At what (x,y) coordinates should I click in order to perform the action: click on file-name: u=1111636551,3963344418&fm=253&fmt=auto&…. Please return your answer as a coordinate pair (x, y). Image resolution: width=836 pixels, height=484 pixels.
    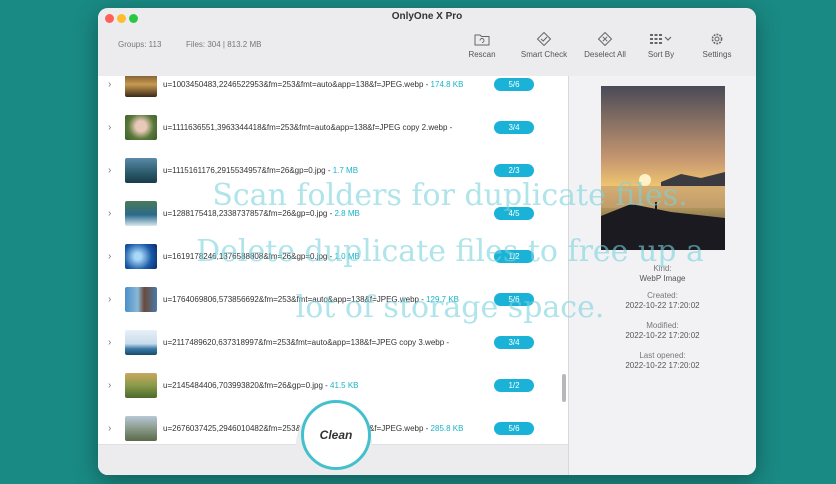
    Looking at the image, I should click on (308, 127).